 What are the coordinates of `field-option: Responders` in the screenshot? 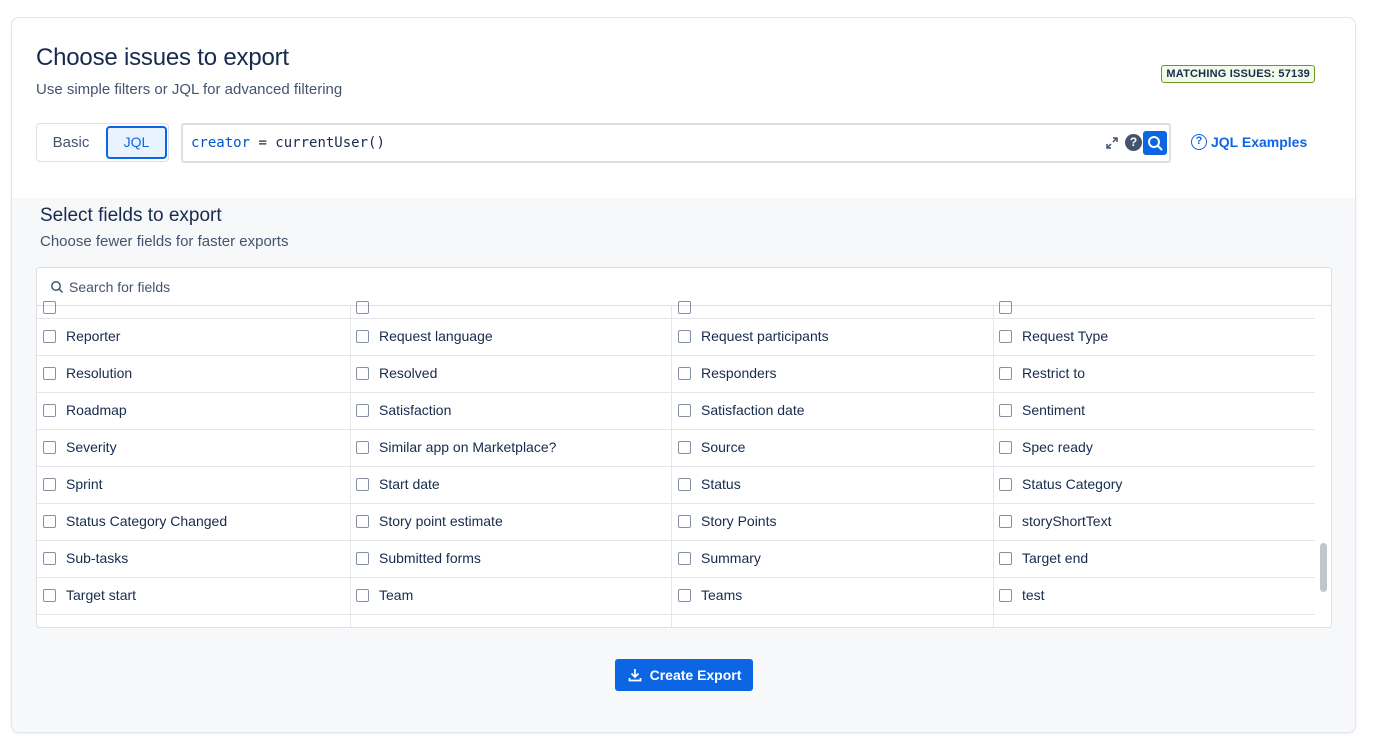 It's located at (832, 373).